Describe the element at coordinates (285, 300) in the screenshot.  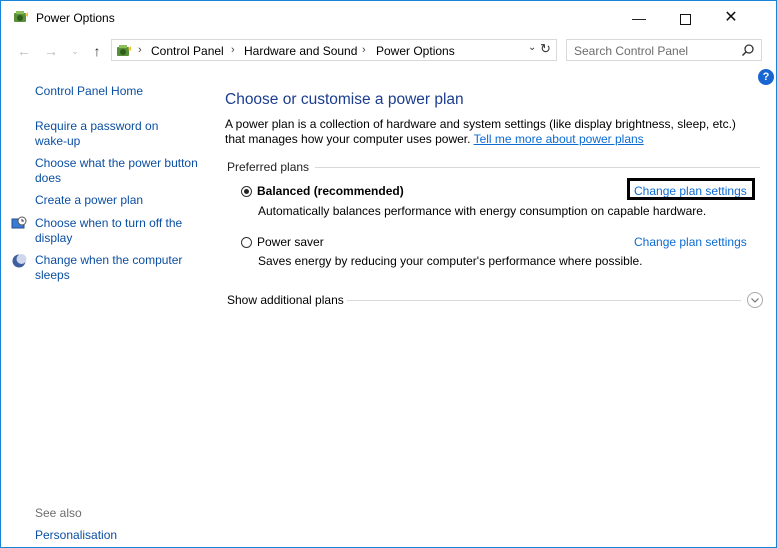
I see `show-additional-plans-label: Show additional plans` at that location.